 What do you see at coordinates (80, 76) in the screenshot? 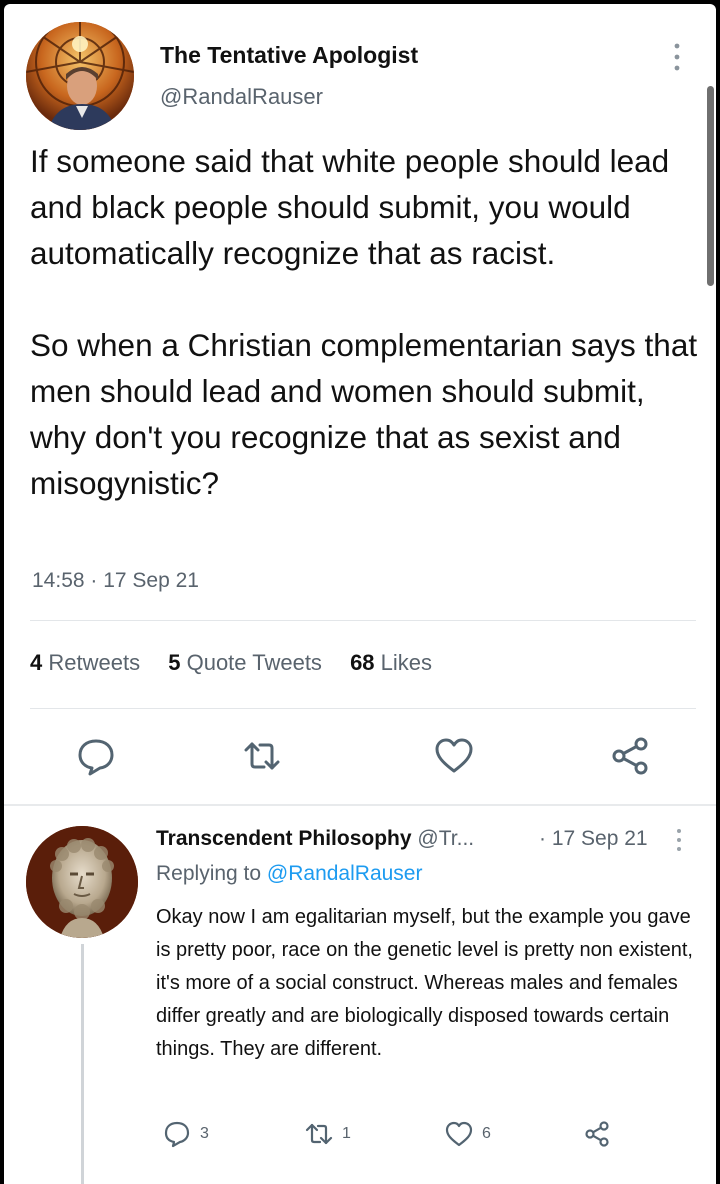
I see `author-avatar` at bounding box center [80, 76].